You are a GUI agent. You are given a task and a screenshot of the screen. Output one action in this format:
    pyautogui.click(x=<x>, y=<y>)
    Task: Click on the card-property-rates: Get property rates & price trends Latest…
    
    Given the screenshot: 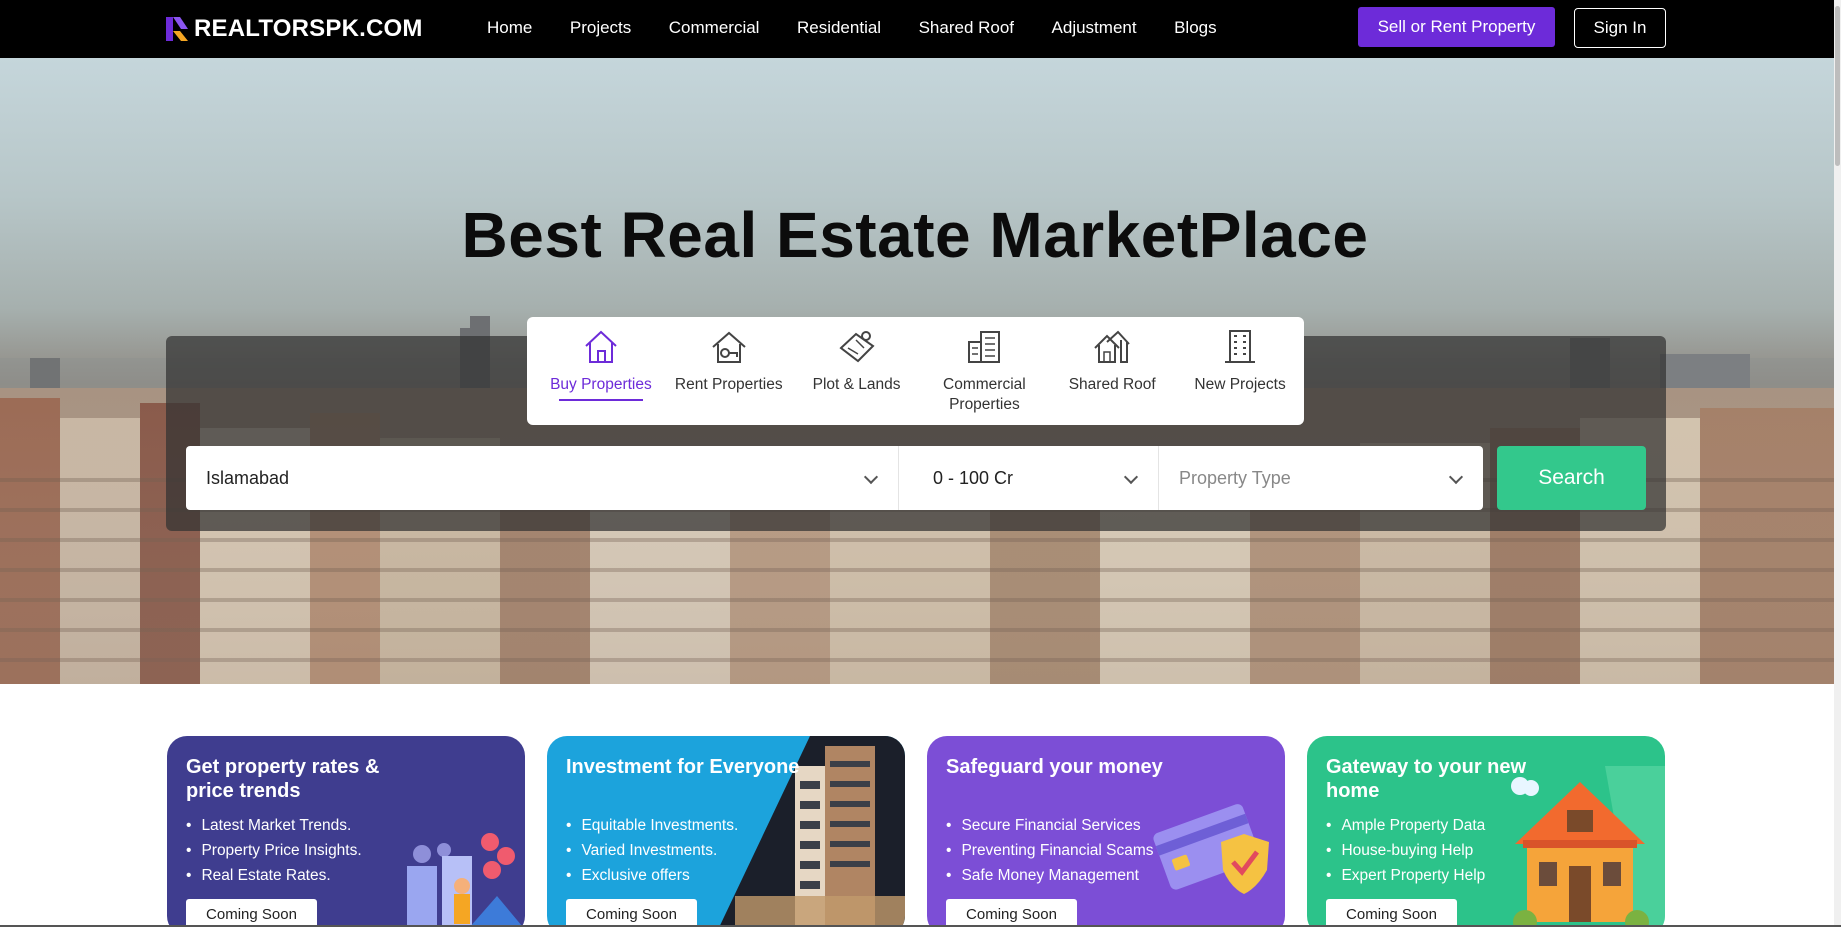 What is the action you would take?
    pyautogui.click(x=346, y=831)
    